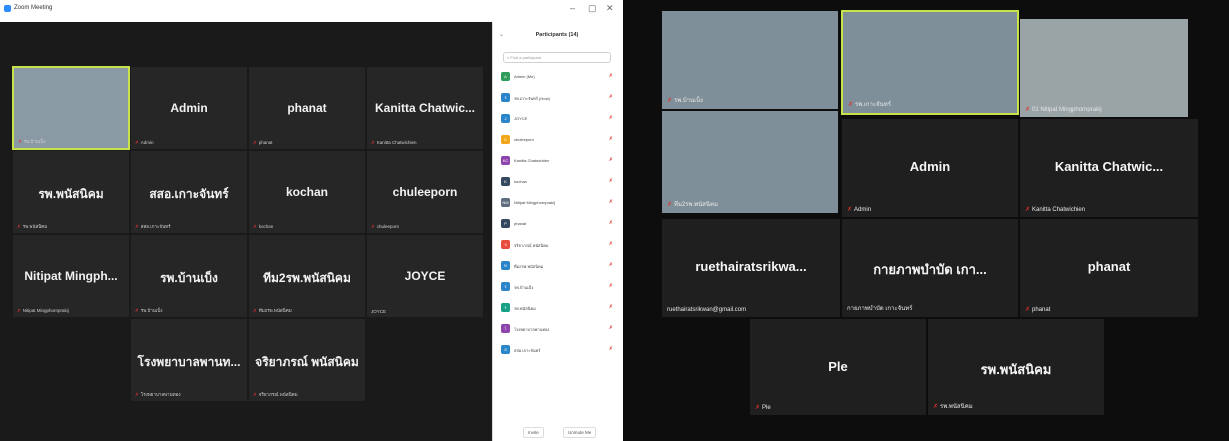 The height and width of the screenshot is (441, 1229). What do you see at coordinates (557, 288) in the screenshot?
I see `participant-row: ร รพ.บ้านเบ็ง ✗` at bounding box center [557, 288].